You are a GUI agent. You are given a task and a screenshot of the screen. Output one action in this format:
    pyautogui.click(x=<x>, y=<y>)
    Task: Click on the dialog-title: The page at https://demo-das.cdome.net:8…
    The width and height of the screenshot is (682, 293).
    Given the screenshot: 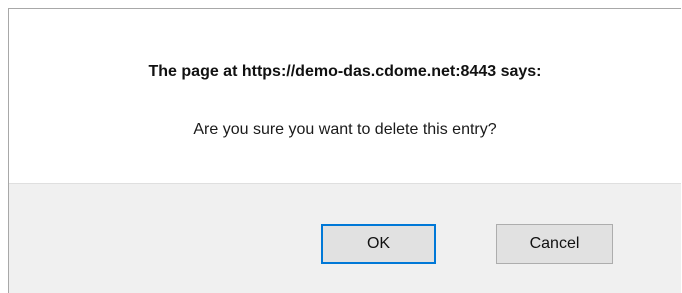 What is the action you would take?
    pyautogui.click(x=345, y=71)
    